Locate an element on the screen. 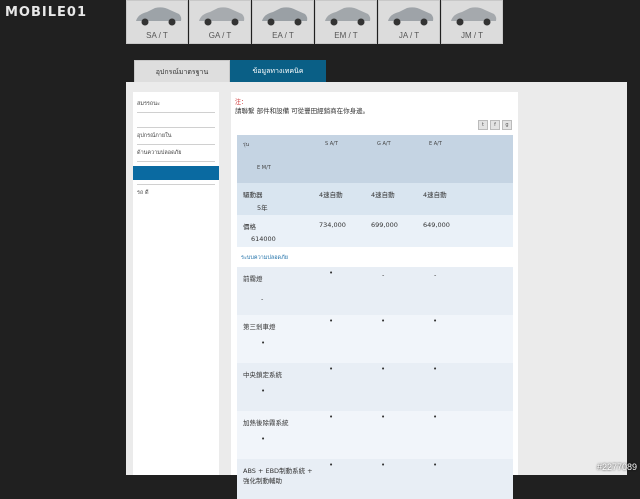  car-tab-sa: SA / T is located at coordinates (157, 22).